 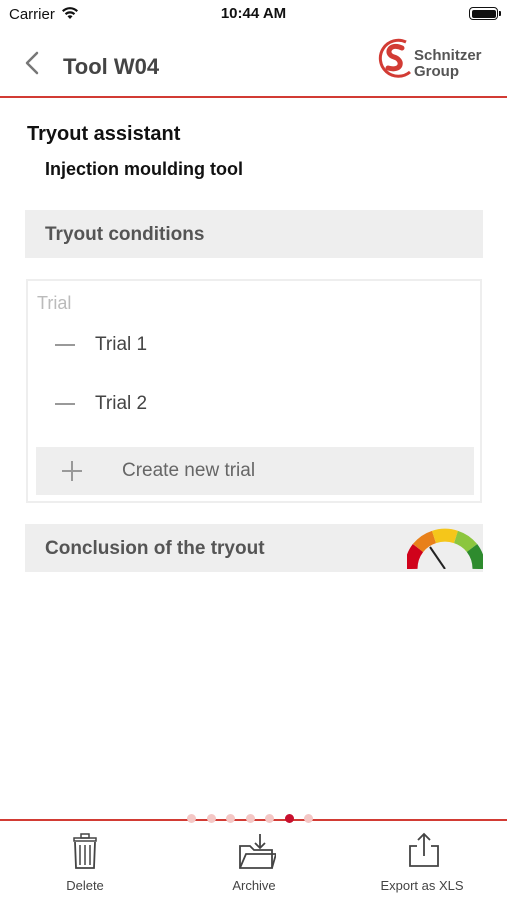 What do you see at coordinates (257, 851) in the screenshot?
I see `folder-download-icon` at bounding box center [257, 851].